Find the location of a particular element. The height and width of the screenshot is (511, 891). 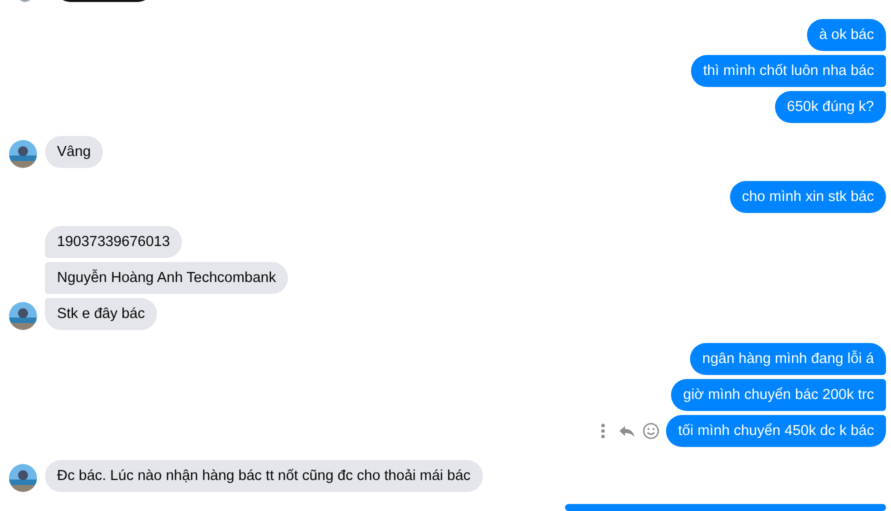

message-bubble: tối mình chuyển 450k dc k bác is located at coordinates (776, 431).